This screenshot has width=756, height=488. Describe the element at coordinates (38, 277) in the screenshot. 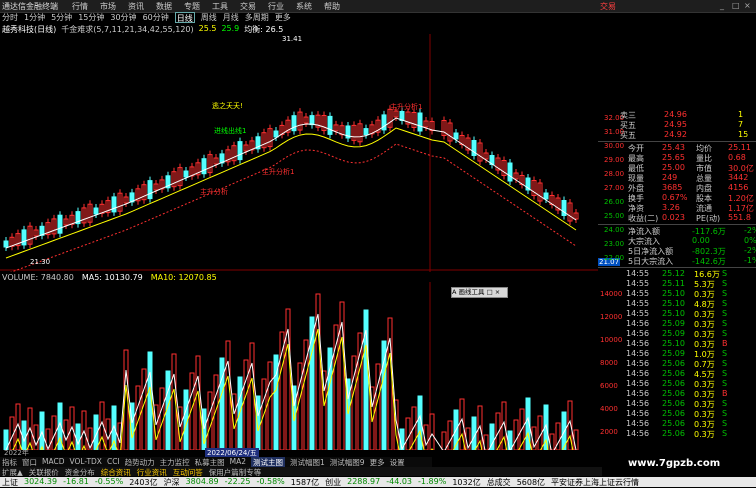

I see `volume-value: VOLUME: 7840.80` at that location.